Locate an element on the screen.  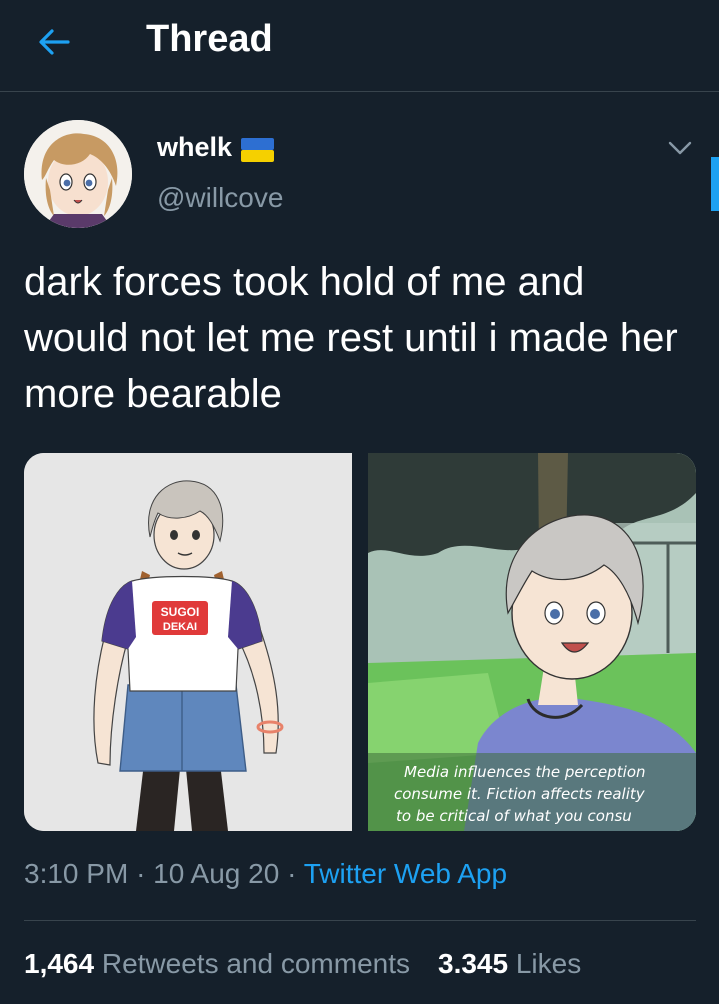
chevron-down-icon is located at coordinates (680, 148).